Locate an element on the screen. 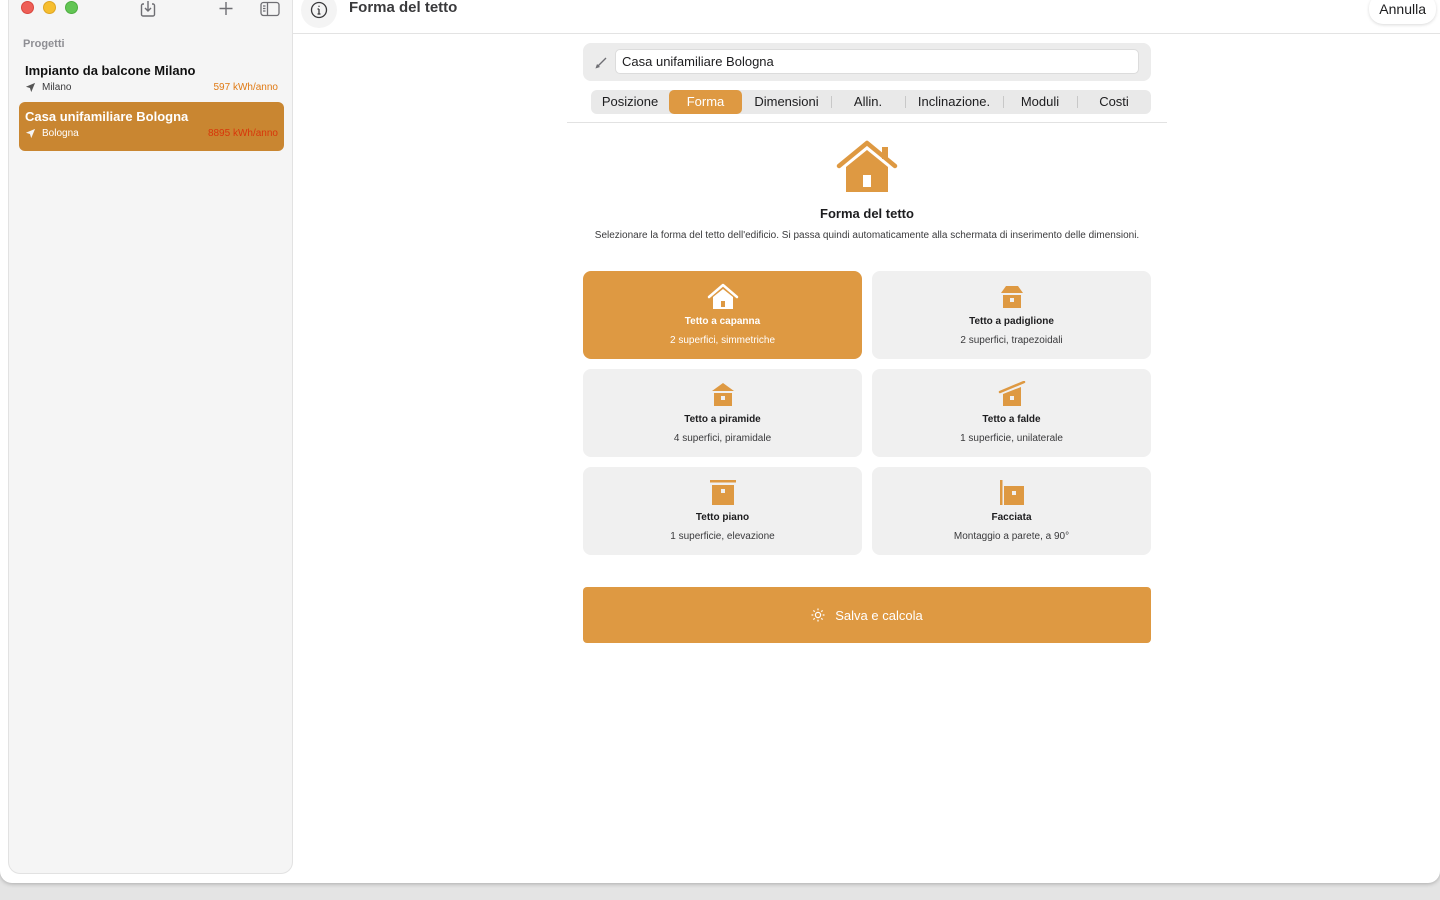 This screenshot has height=900, width=1440. roof-option-shed: Tetto a falde 1 superficie, unilaterale is located at coordinates (1011, 413).